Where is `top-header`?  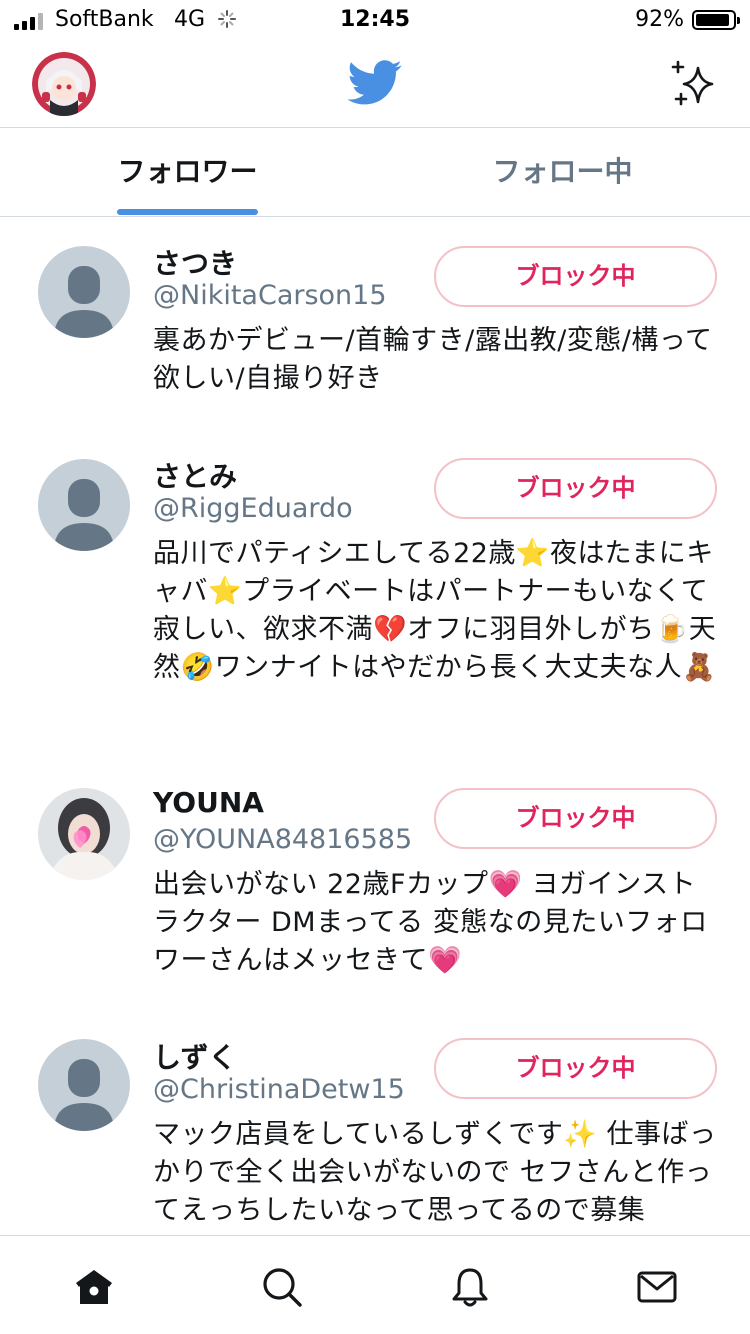 top-header is located at coordinates (375, 84).